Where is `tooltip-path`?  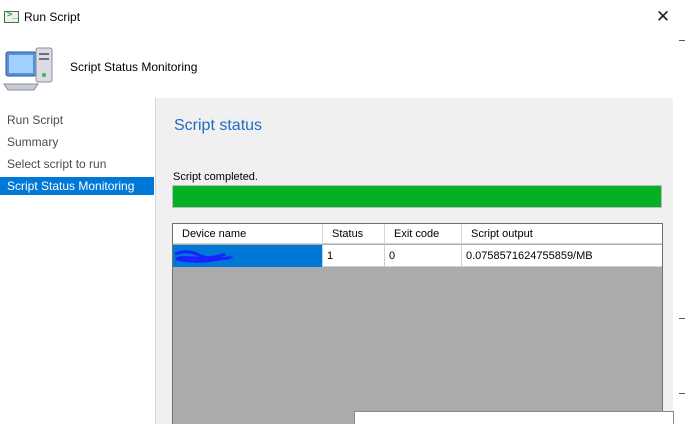
tooltip-path is located at coordinates (514, 417).